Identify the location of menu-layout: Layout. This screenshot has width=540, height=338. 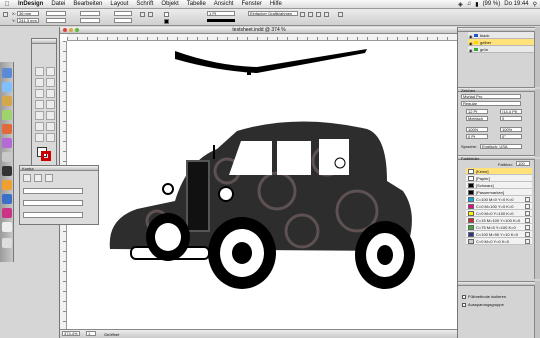
(119, 4).